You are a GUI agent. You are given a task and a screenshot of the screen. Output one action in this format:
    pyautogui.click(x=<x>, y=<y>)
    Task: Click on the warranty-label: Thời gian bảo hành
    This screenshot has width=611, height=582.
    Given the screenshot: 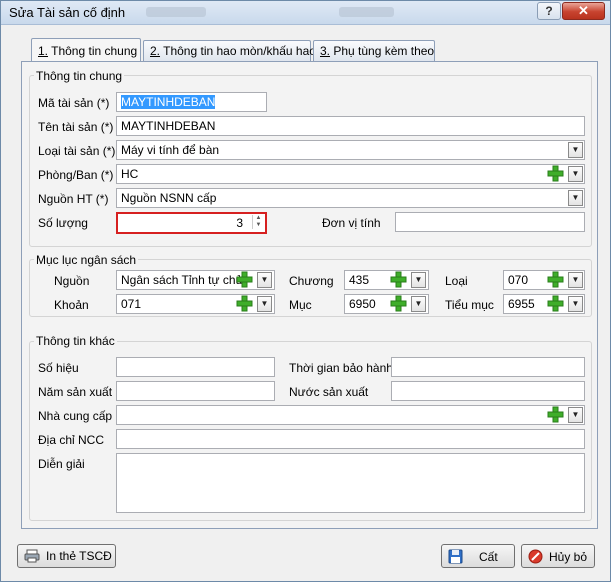 What is the action you would take?
    pyautogui.click(x=341, y=368)
    